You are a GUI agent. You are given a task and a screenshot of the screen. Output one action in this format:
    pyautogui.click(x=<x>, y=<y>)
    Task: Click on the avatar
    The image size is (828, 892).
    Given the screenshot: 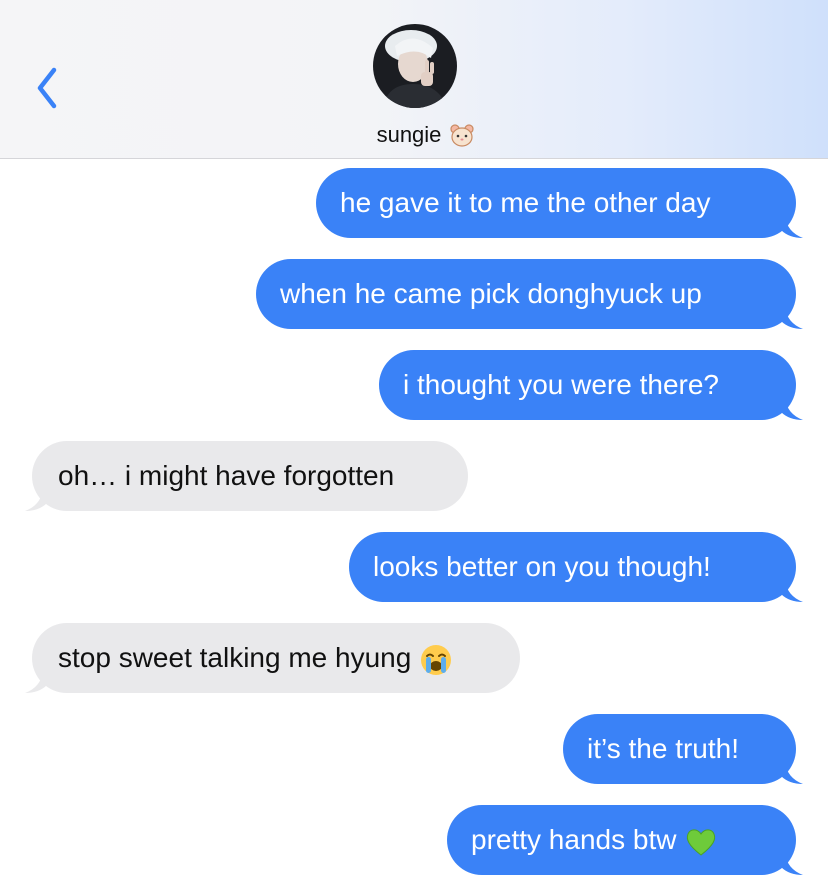 What is the action you would take?
    pyautogui.click(x=415, y=66)
    